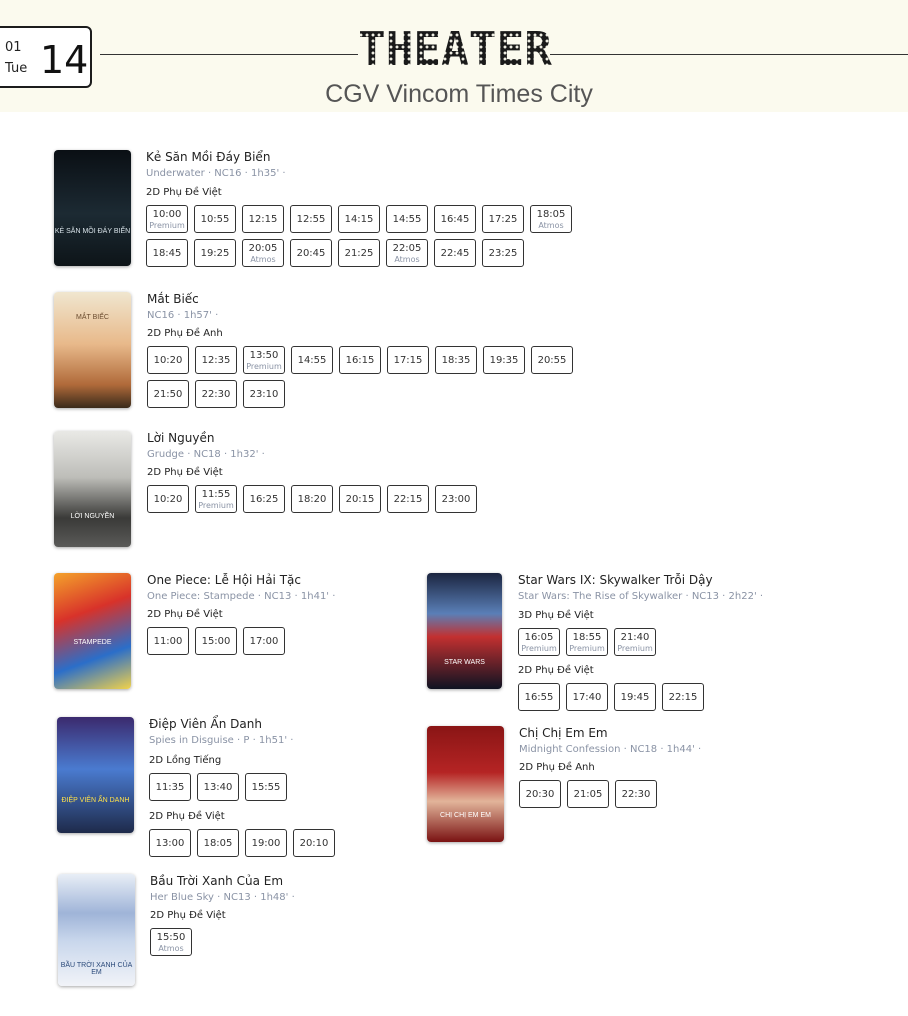 The image size is (908, 1016). What do you see at coordinates (539, 637) in the screenshot?
I see `showtime-time: 16:05` at bounding box center [539, 637].